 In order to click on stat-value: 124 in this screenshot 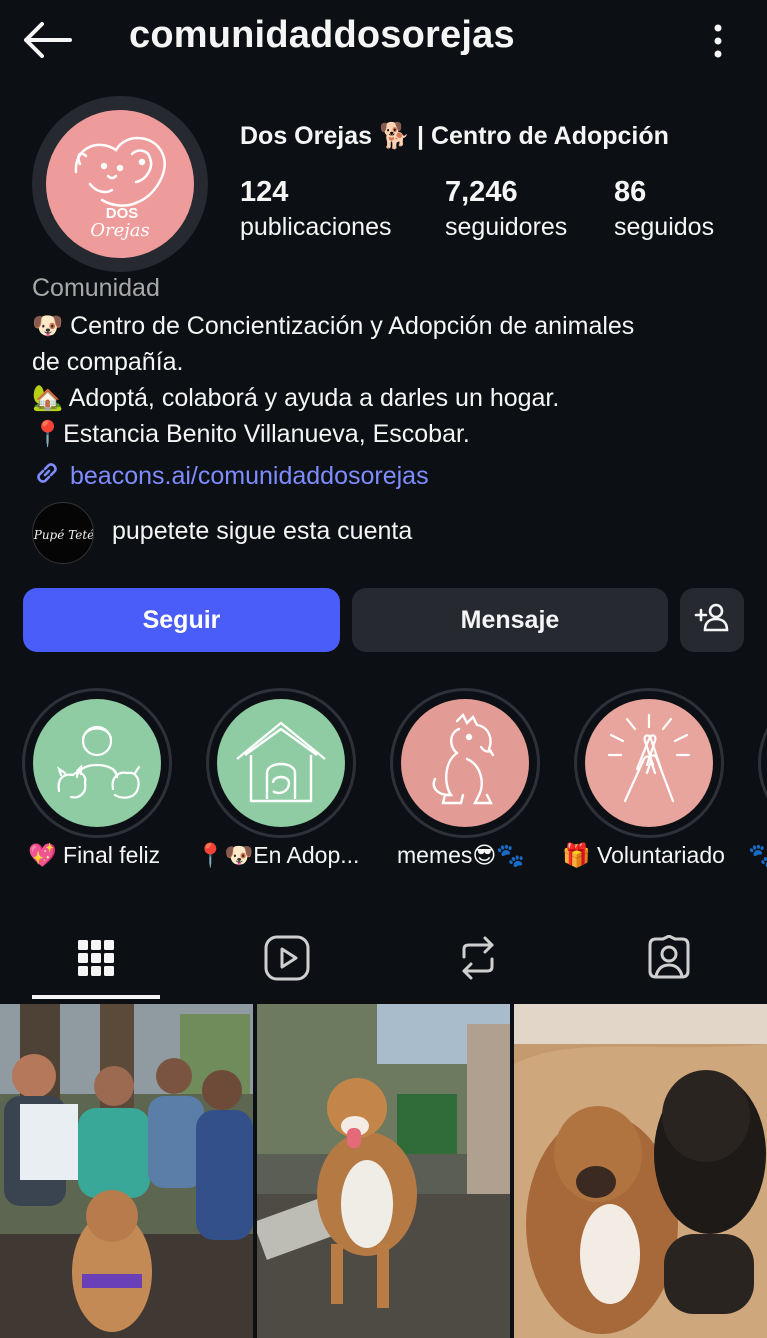, I will do `click(264, 192)`.